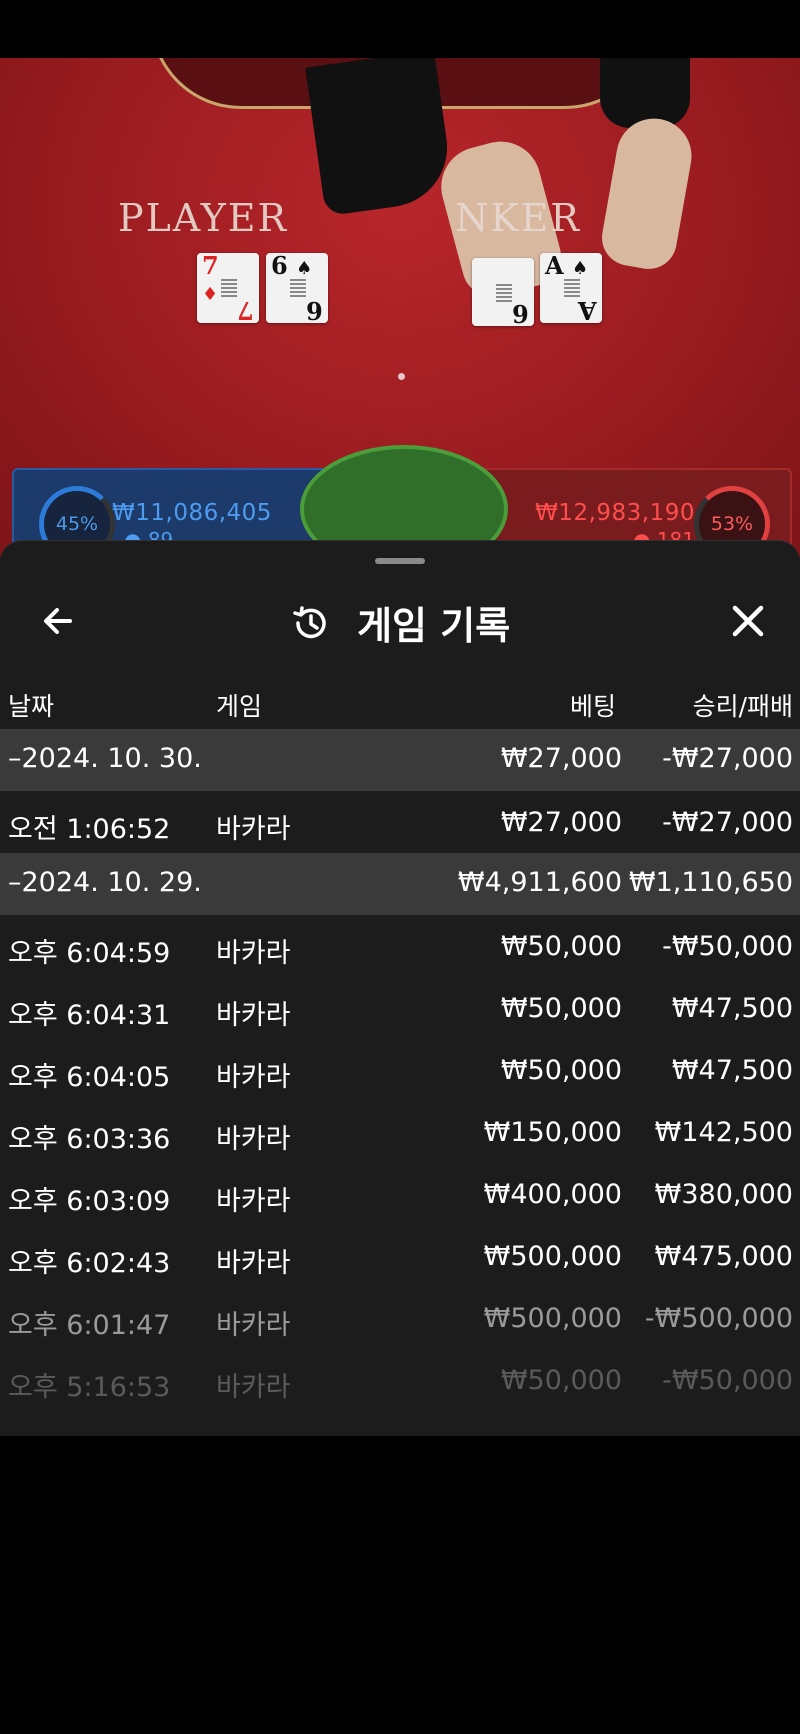 Image resolution: width=800 pixels, height=1734 pixels. What do you see at coordinates (518, 218) in the screenshot?
I see `banker-label: NKER` at bounding box center [518, 218].